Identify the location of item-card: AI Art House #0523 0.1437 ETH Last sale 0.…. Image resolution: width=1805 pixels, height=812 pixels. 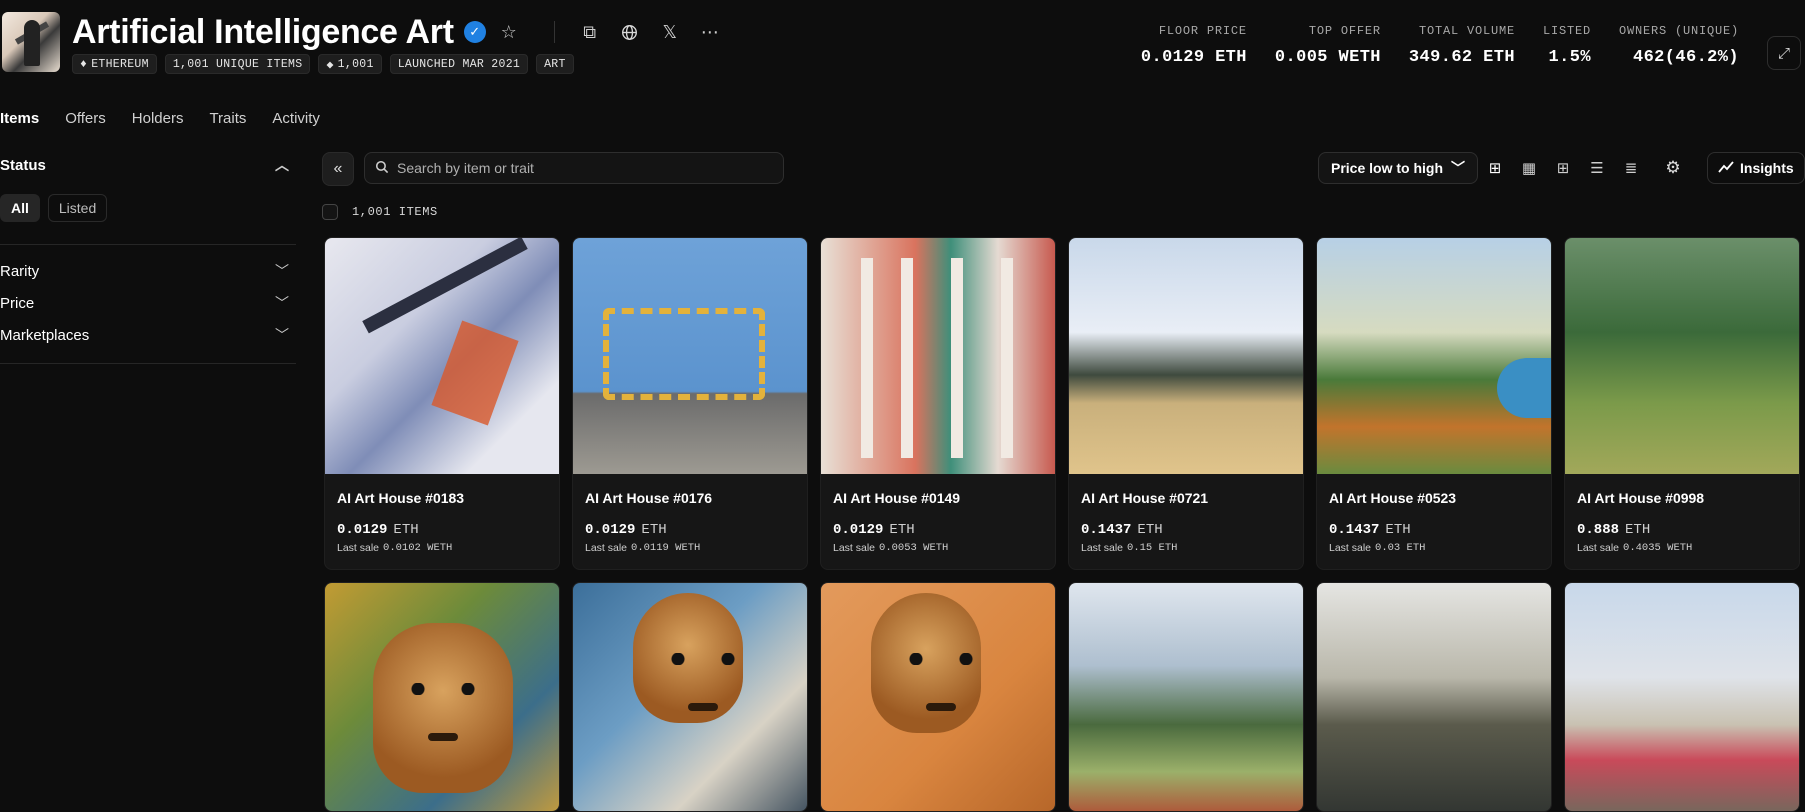
(1434, 403).